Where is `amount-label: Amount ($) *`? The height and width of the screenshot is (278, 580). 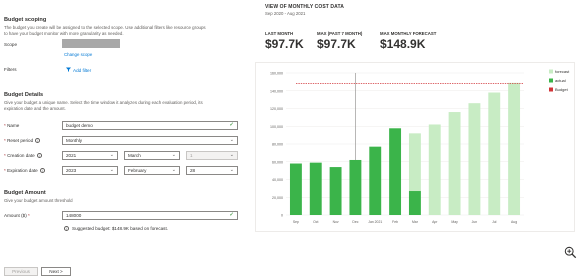
amount-label: Amount ($) * is located at coordinates (17, 215).